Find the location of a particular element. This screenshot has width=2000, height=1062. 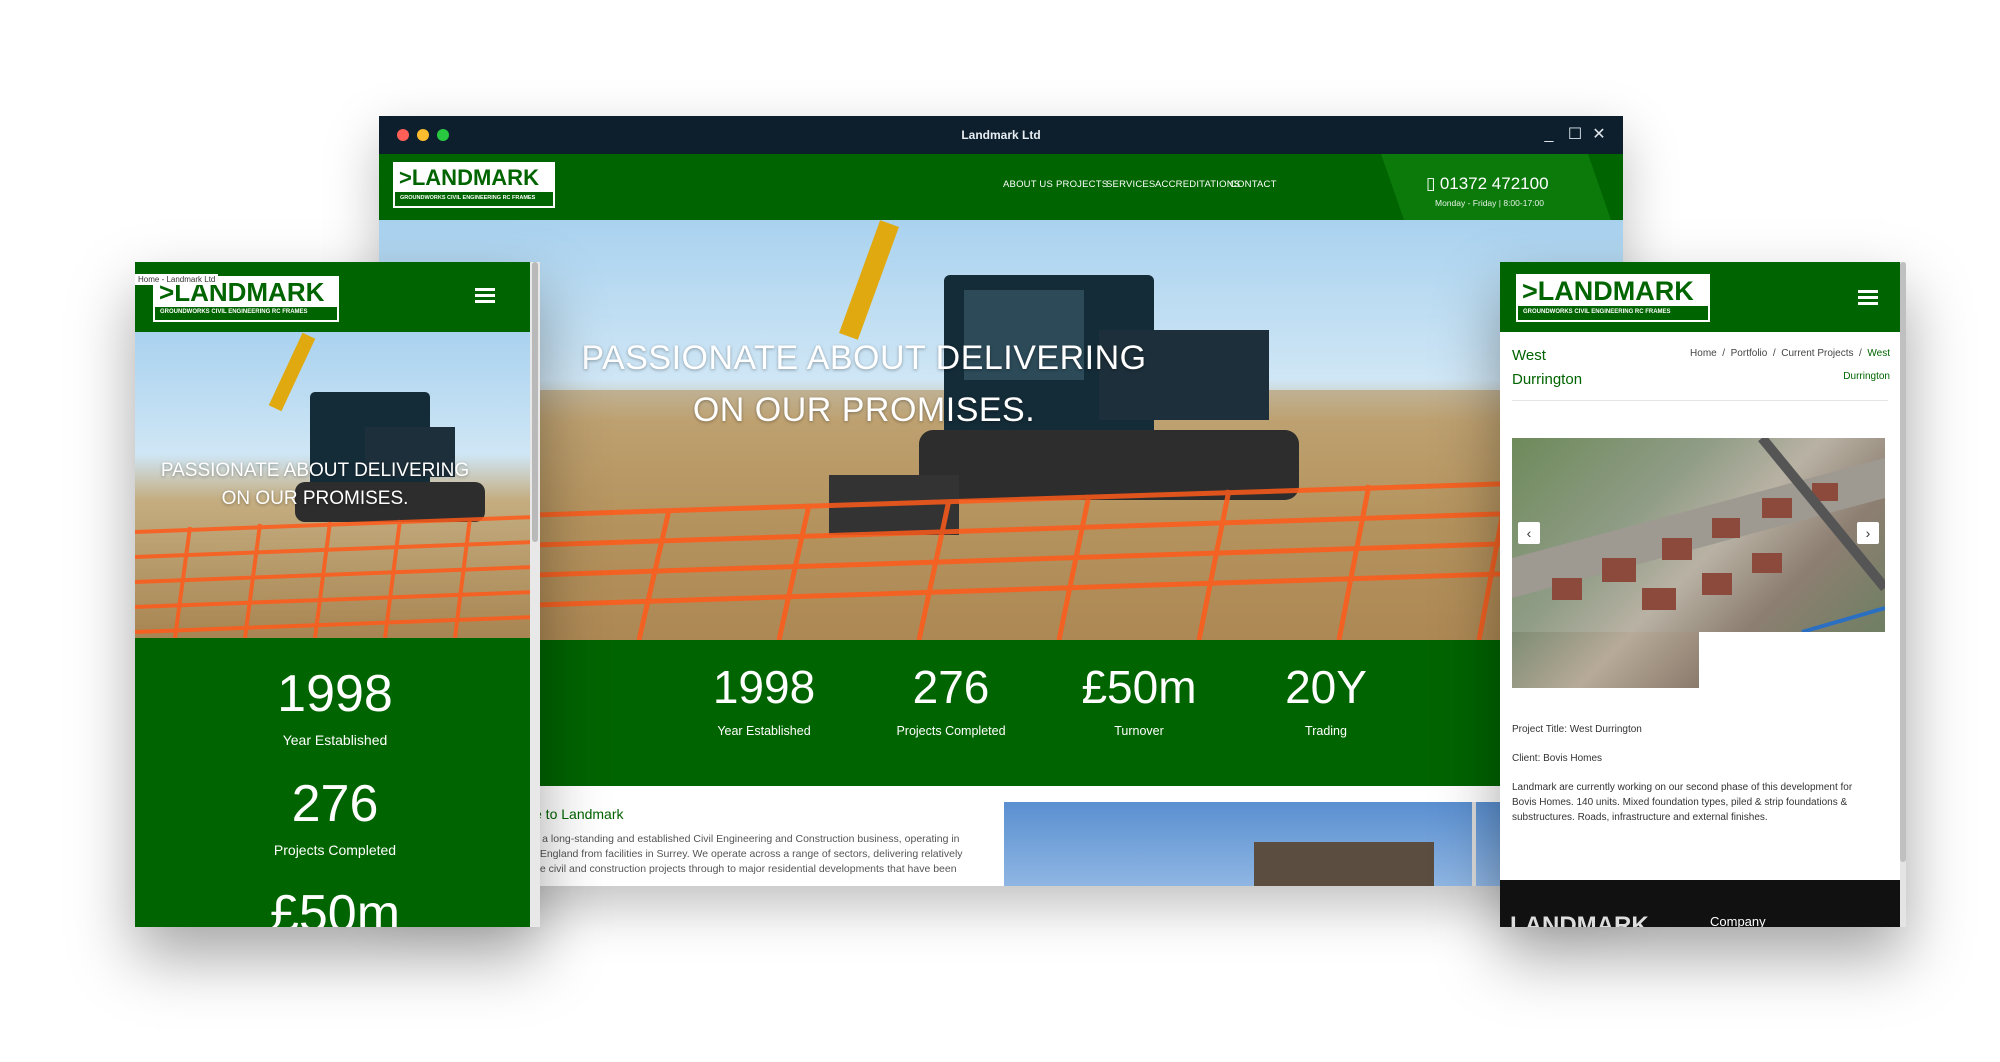

slider-prev-arrow-icon: ‹ is located at coordinates (1529, 533).